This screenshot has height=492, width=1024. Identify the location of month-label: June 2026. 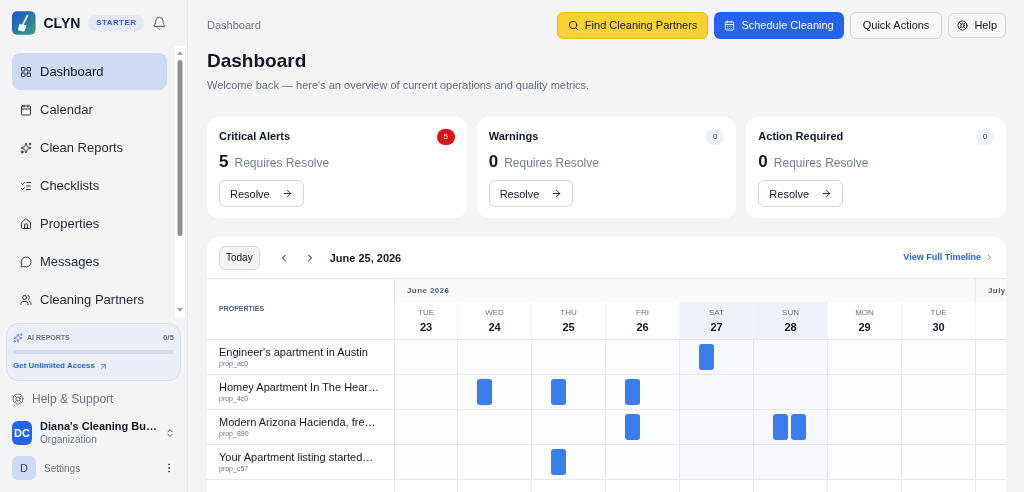
(428, 290).